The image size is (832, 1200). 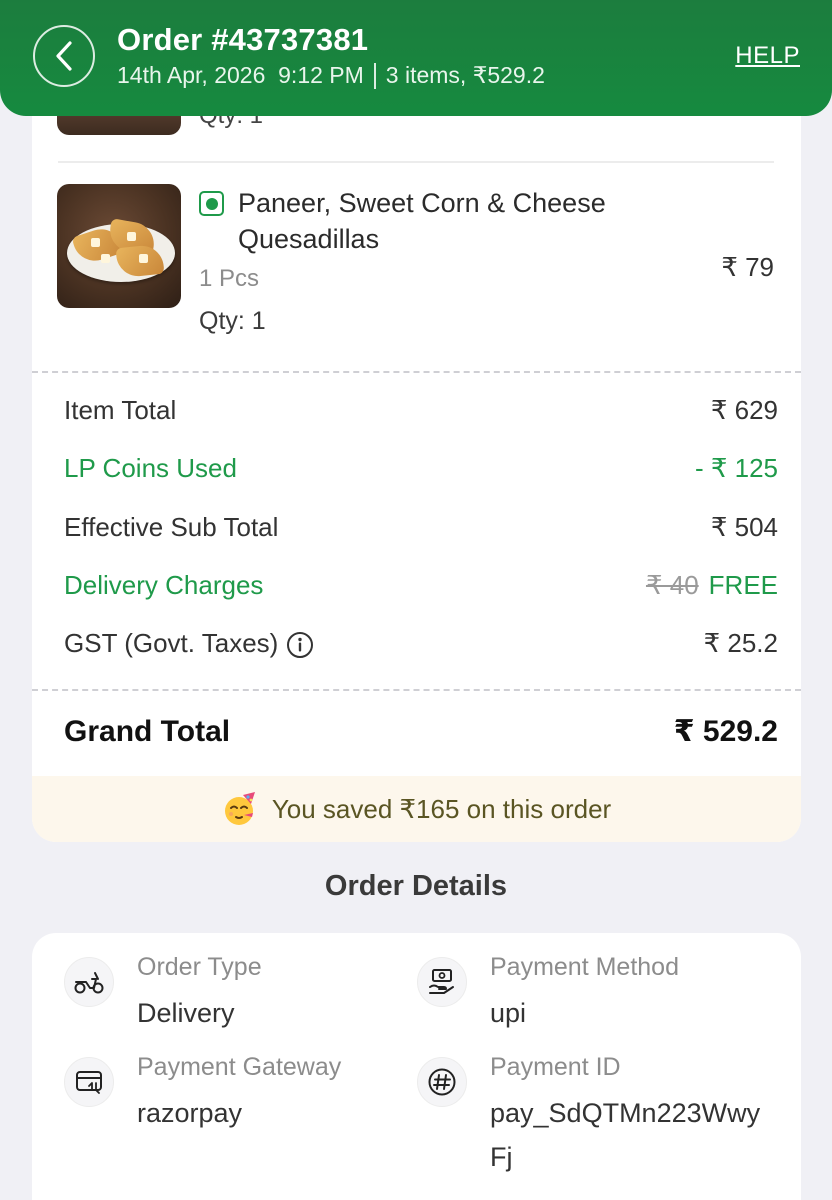 What do you see at coordinates (232, 321) in the screenshot?
I see `item-qty: Qty: 1` at bounding box center [232, 321].